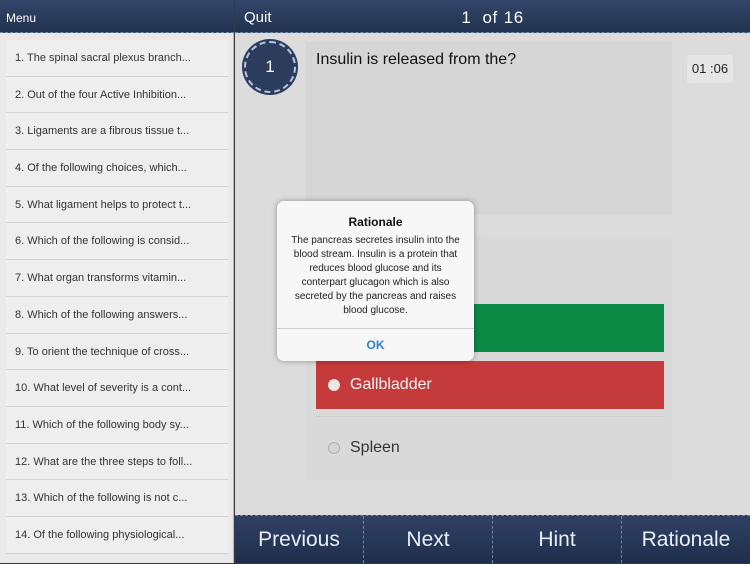 The image size is (750, 564). What do you see at coordinates (490, 416) in the screenshot?
I see `divider` at bounding box center [490, 416].